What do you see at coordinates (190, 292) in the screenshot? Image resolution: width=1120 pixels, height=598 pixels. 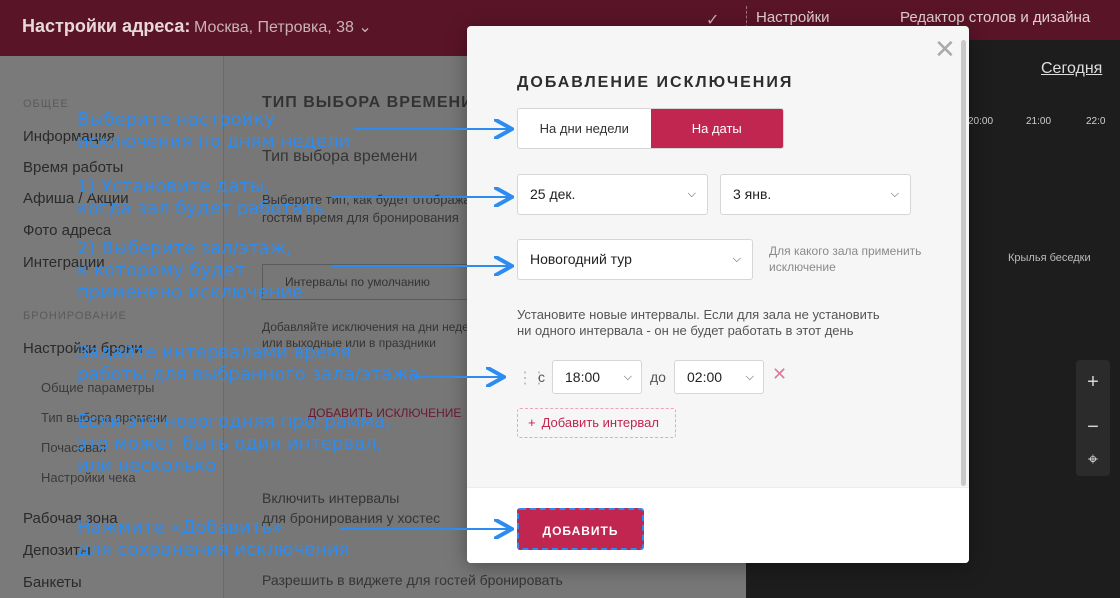 I see `annotation-line: применено исключение` at bounding box center [190, 292].